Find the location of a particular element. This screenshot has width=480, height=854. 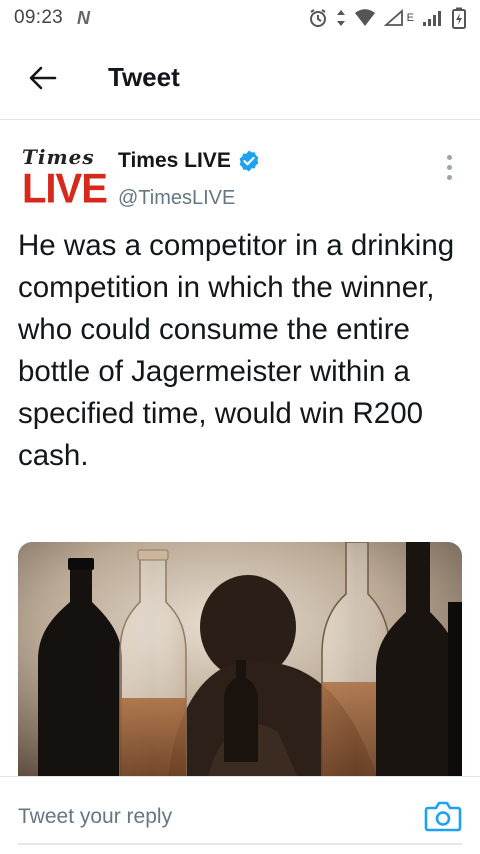

network-type-label: E is located at coordinates (410, 18).